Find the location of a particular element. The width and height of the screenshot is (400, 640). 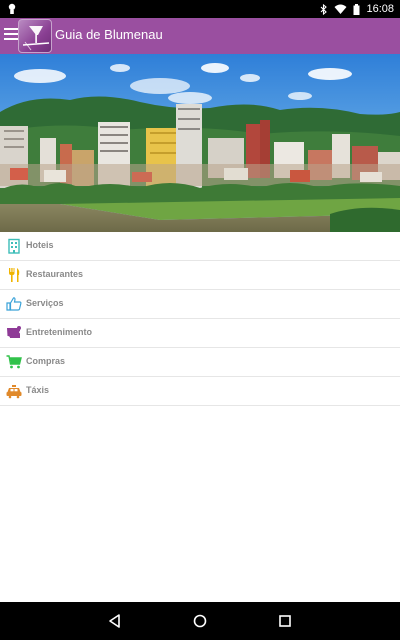

category-label: Serviços is located at coordinates (45, 303).